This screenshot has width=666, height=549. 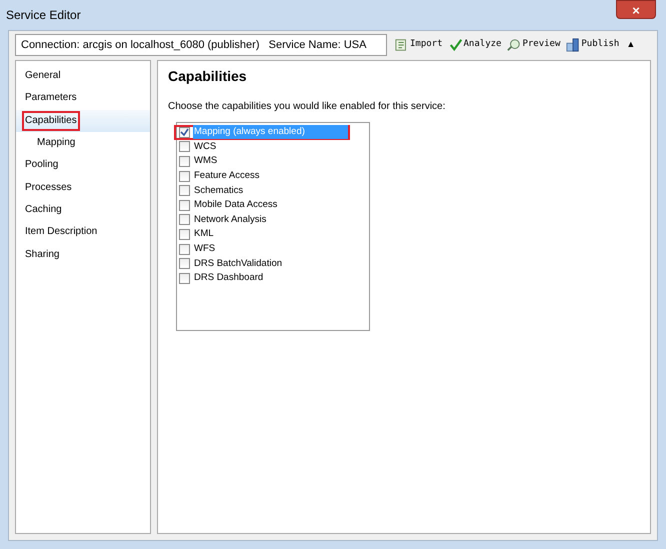 What do you see at coordinates (270, 176) in the screenshot?
I see `capability-label: Feature Access` at bounding box center [270, 176].